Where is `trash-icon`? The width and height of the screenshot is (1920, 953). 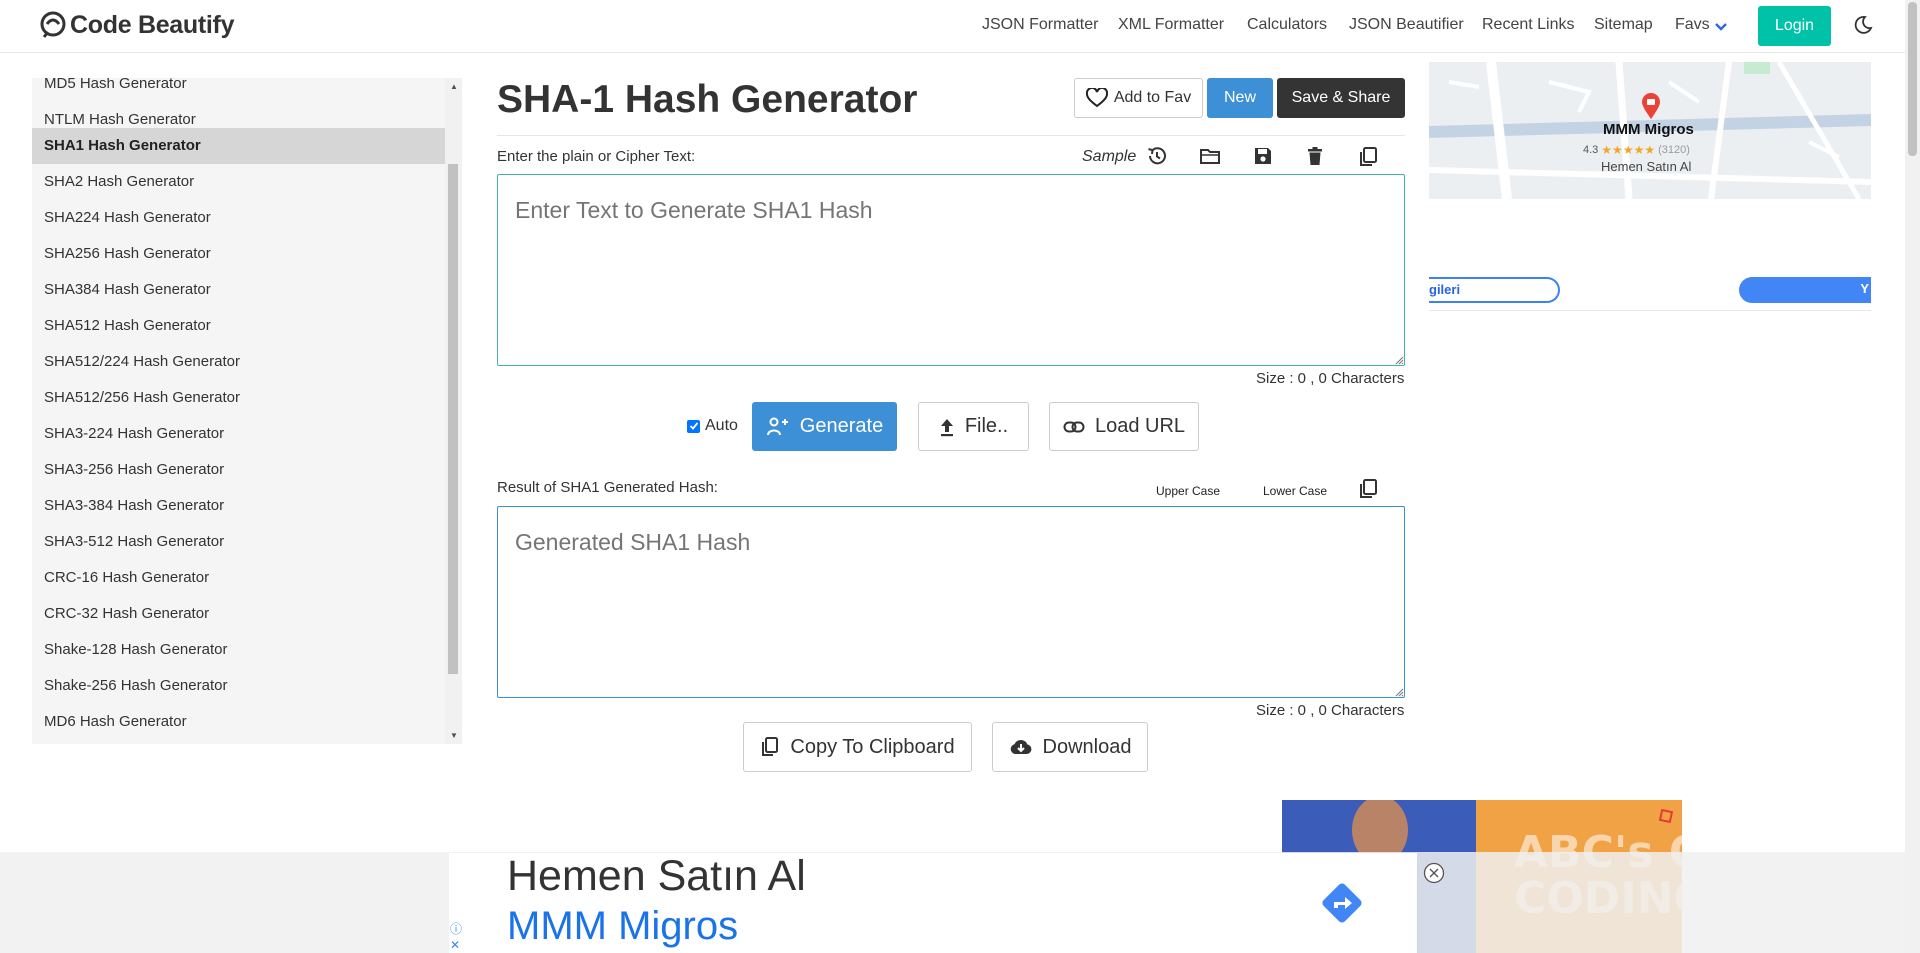 trash-icon is located at coordinates (1315, 156).